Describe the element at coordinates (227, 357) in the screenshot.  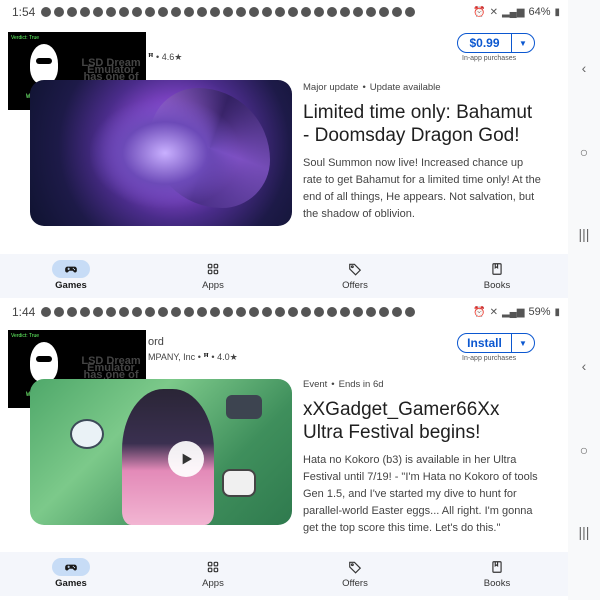
I see `rating: 4.0★` at that location.